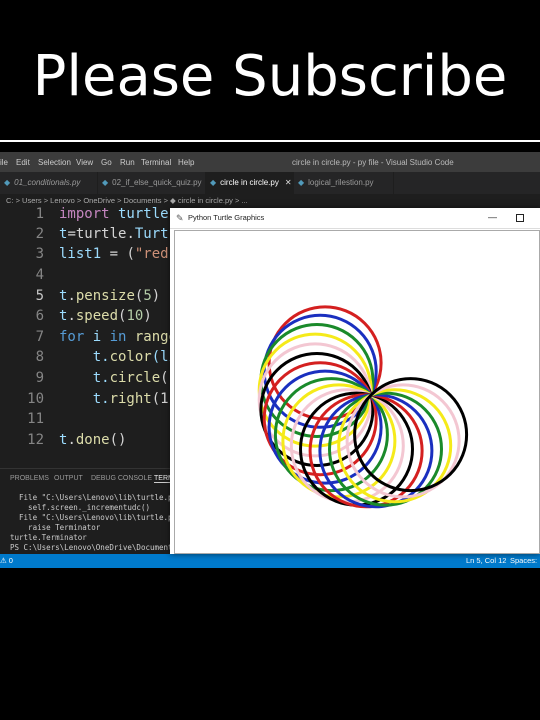  Describe the element at coordinates (29, 478) in the screenshot. I see `tab-problems: PROBLEMS` at that location.